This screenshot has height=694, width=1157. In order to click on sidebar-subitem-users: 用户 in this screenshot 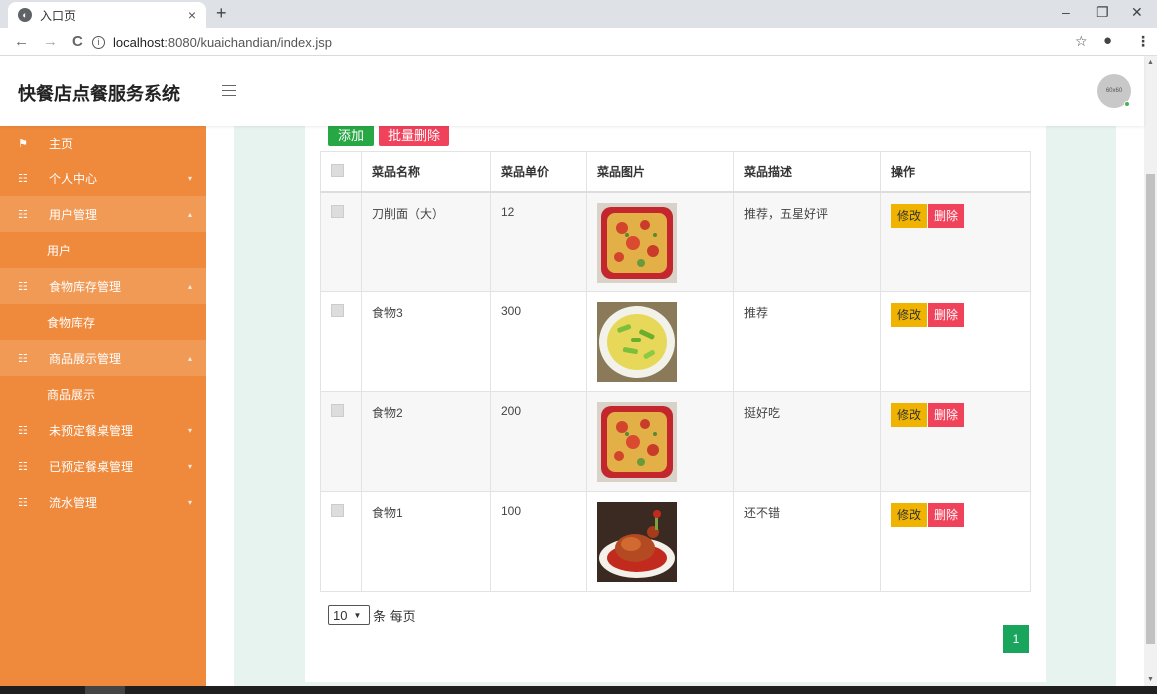, I will do `click(103, 250)`.